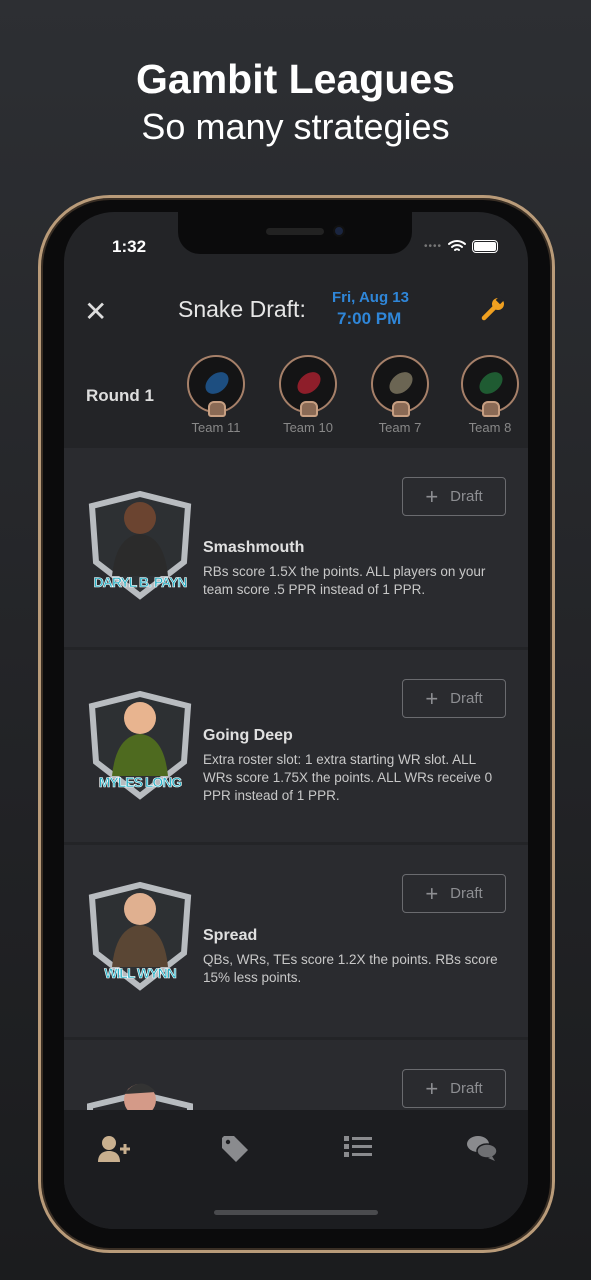 This screenshot has height=1280, width=591. Describe the element at coordinates (115, 1149) in the screenshot. I see `add-user-icon` at that location.